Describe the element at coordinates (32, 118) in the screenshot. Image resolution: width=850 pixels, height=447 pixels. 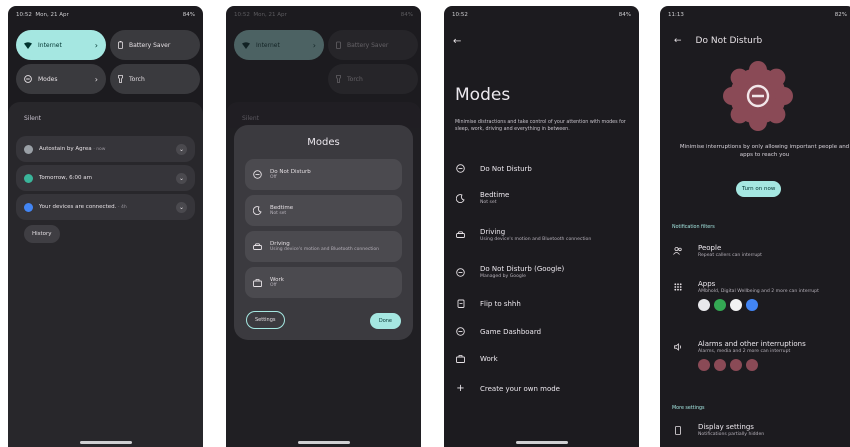
I see `silent-header: Silent` at that location.